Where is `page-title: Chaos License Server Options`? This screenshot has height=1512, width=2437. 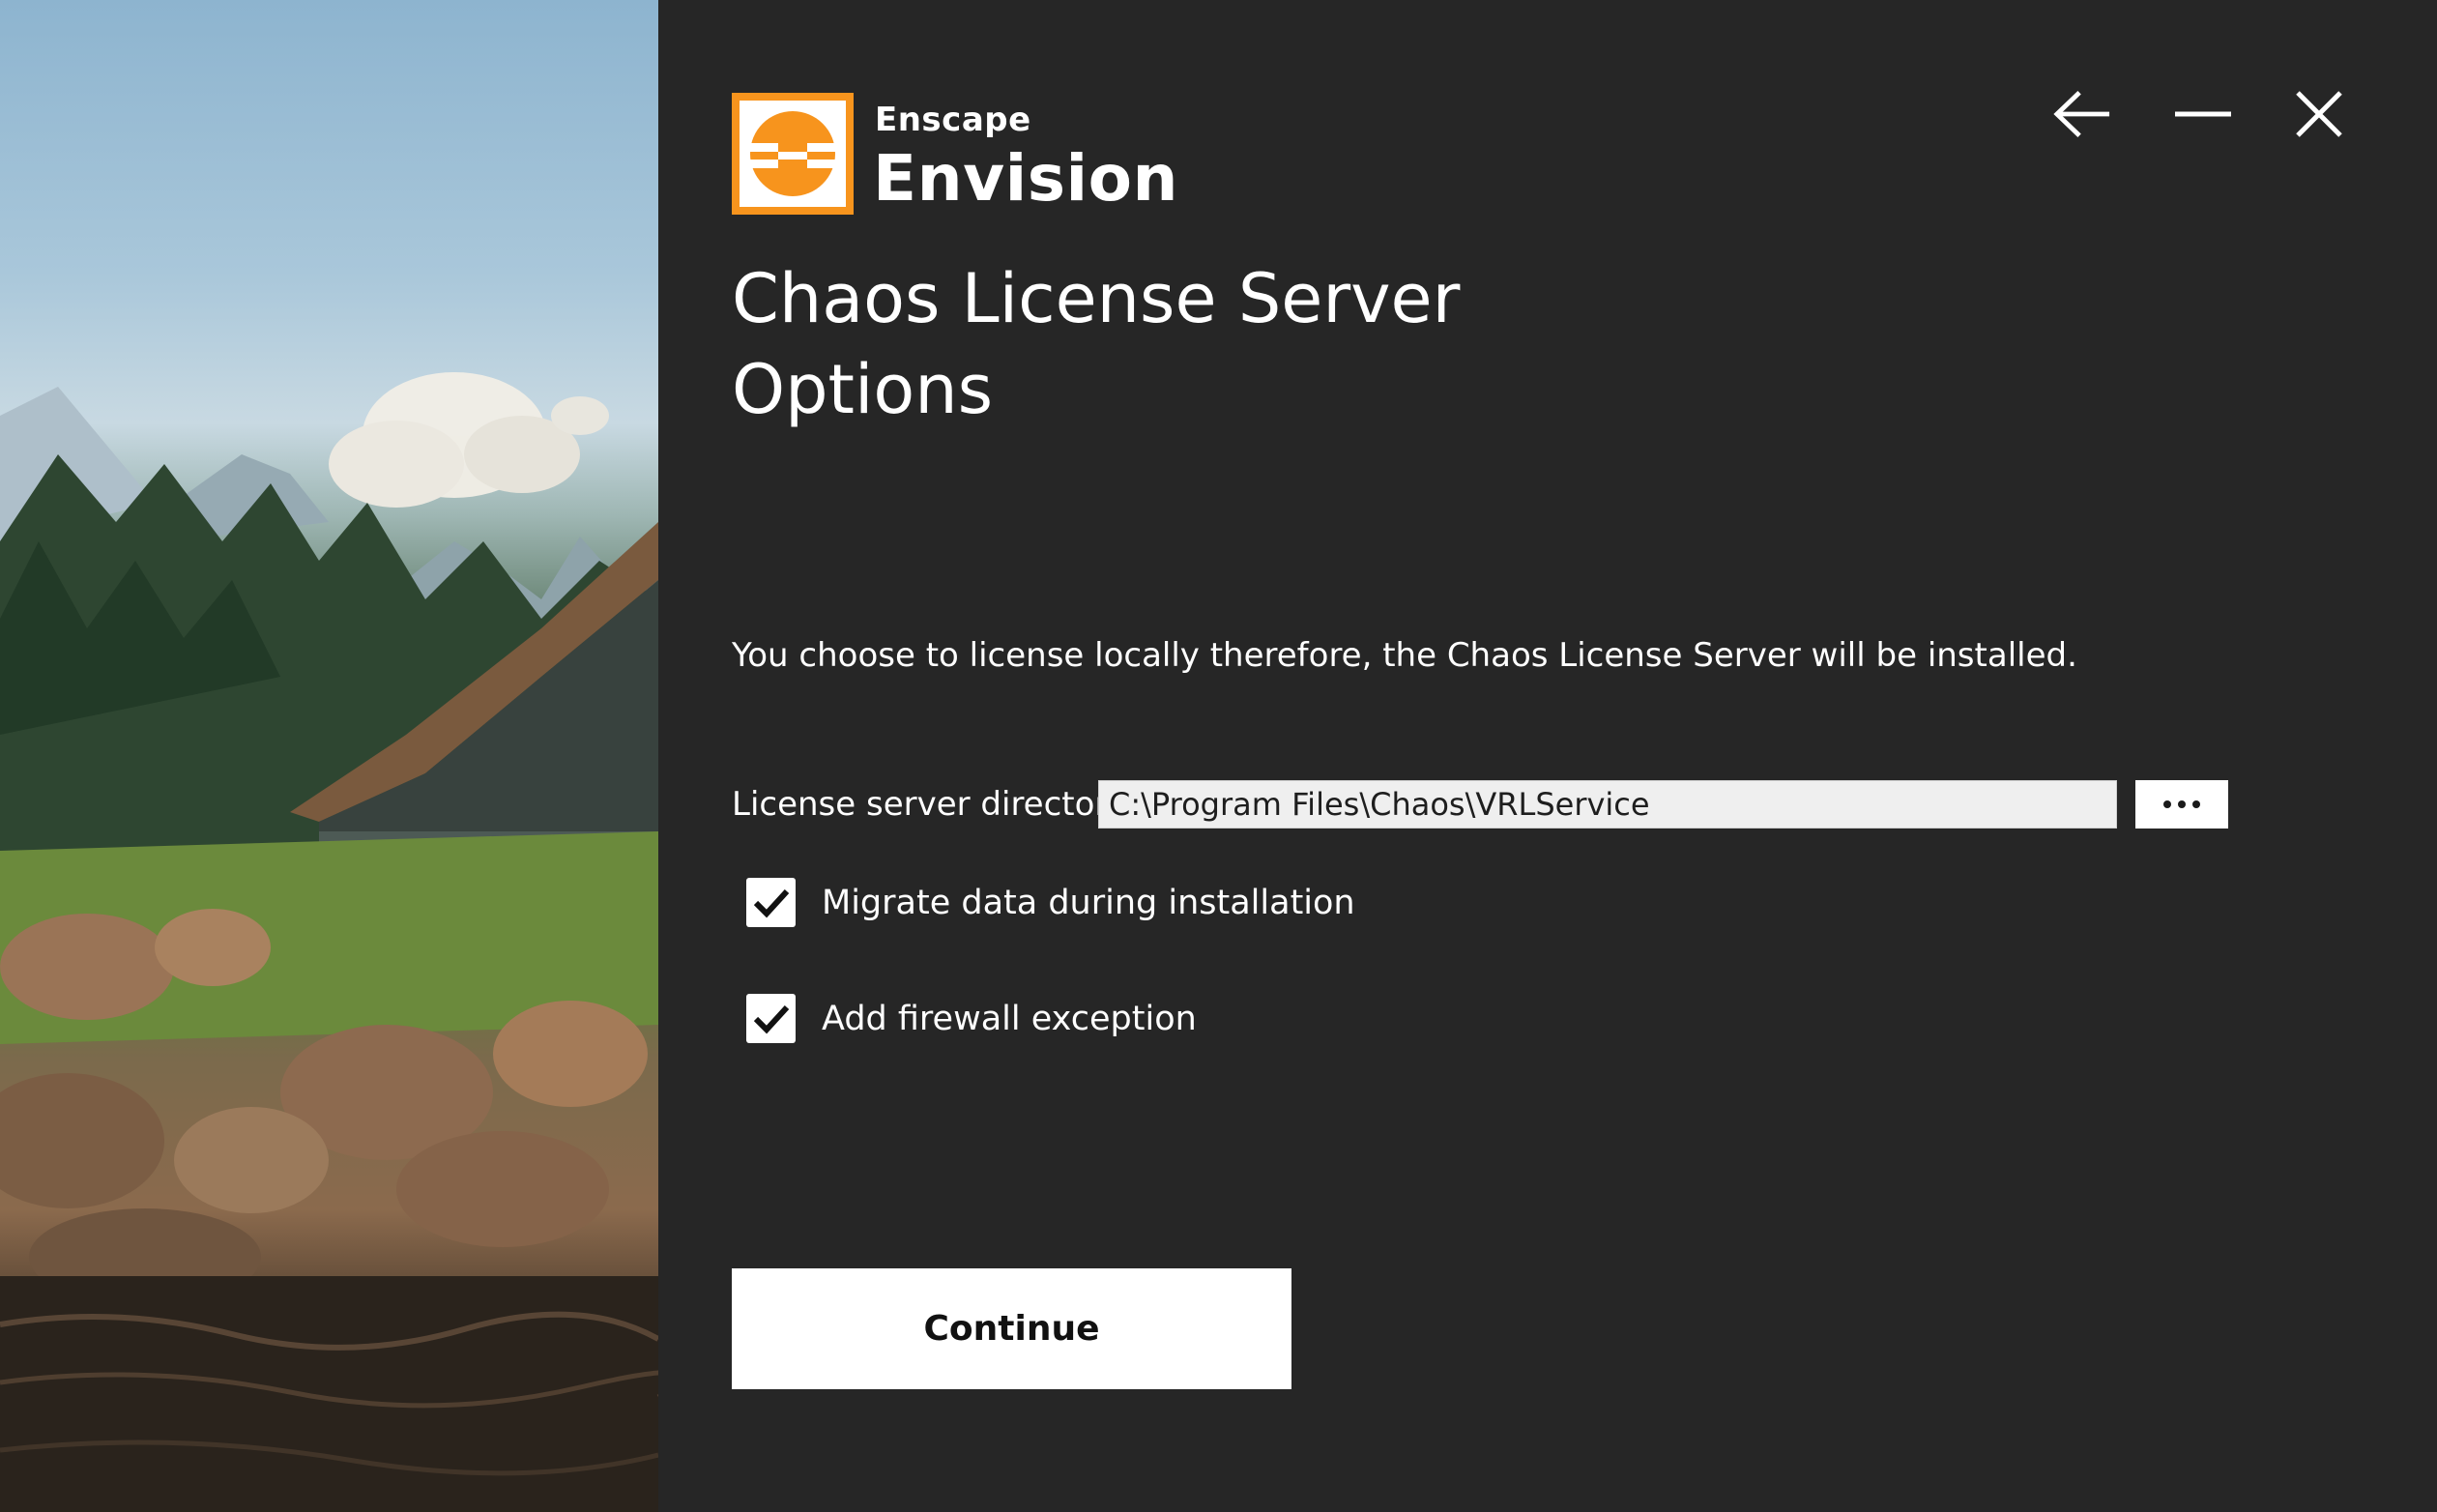
page-title: Chaos License Server Options is located at coordinates (1096, 344).